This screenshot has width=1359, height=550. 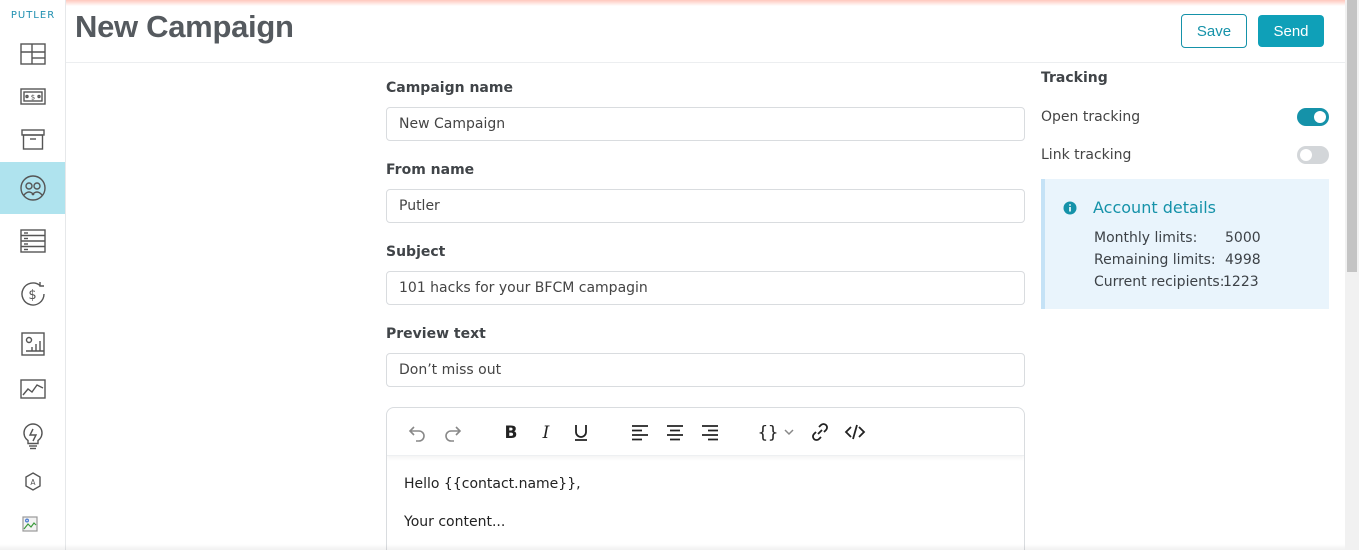 What do you see at coordinates (1291, 31) in the screenshot?
I see `send-button: Send` at bounding box center [1291, 31].